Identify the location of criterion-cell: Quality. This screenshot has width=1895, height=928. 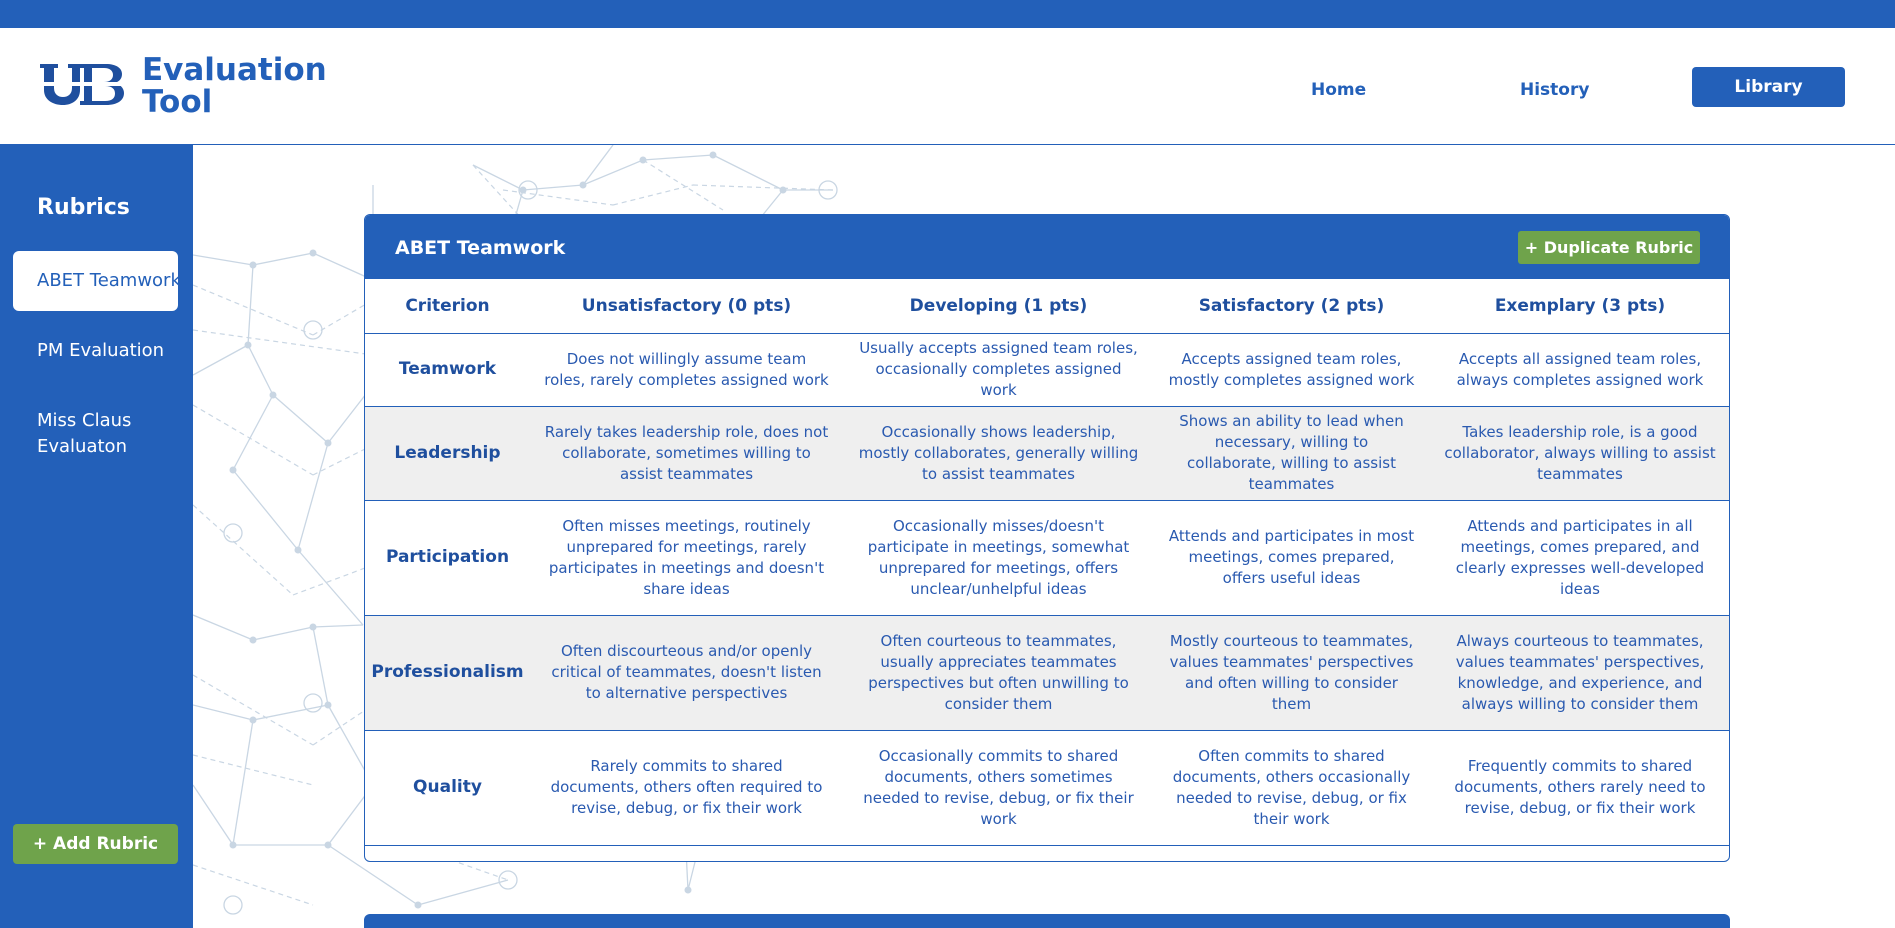
(447, 788).